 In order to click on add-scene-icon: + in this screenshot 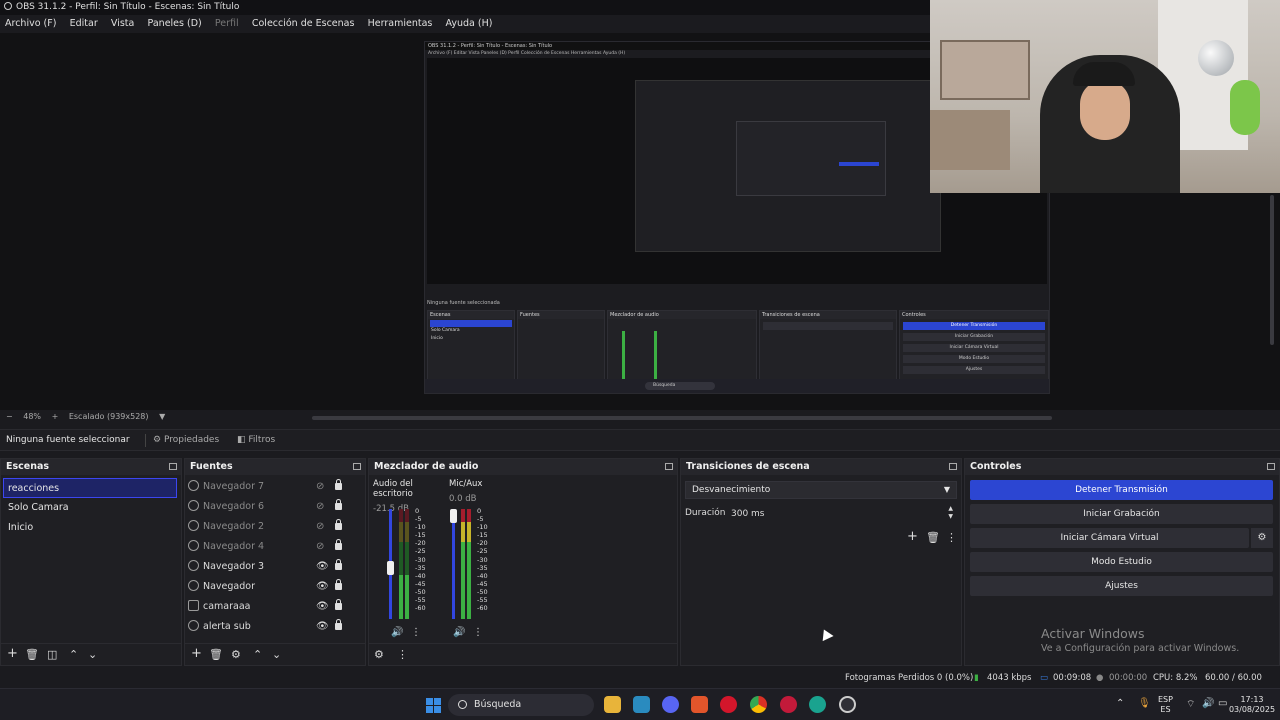, I will do `click(12, 653)`.